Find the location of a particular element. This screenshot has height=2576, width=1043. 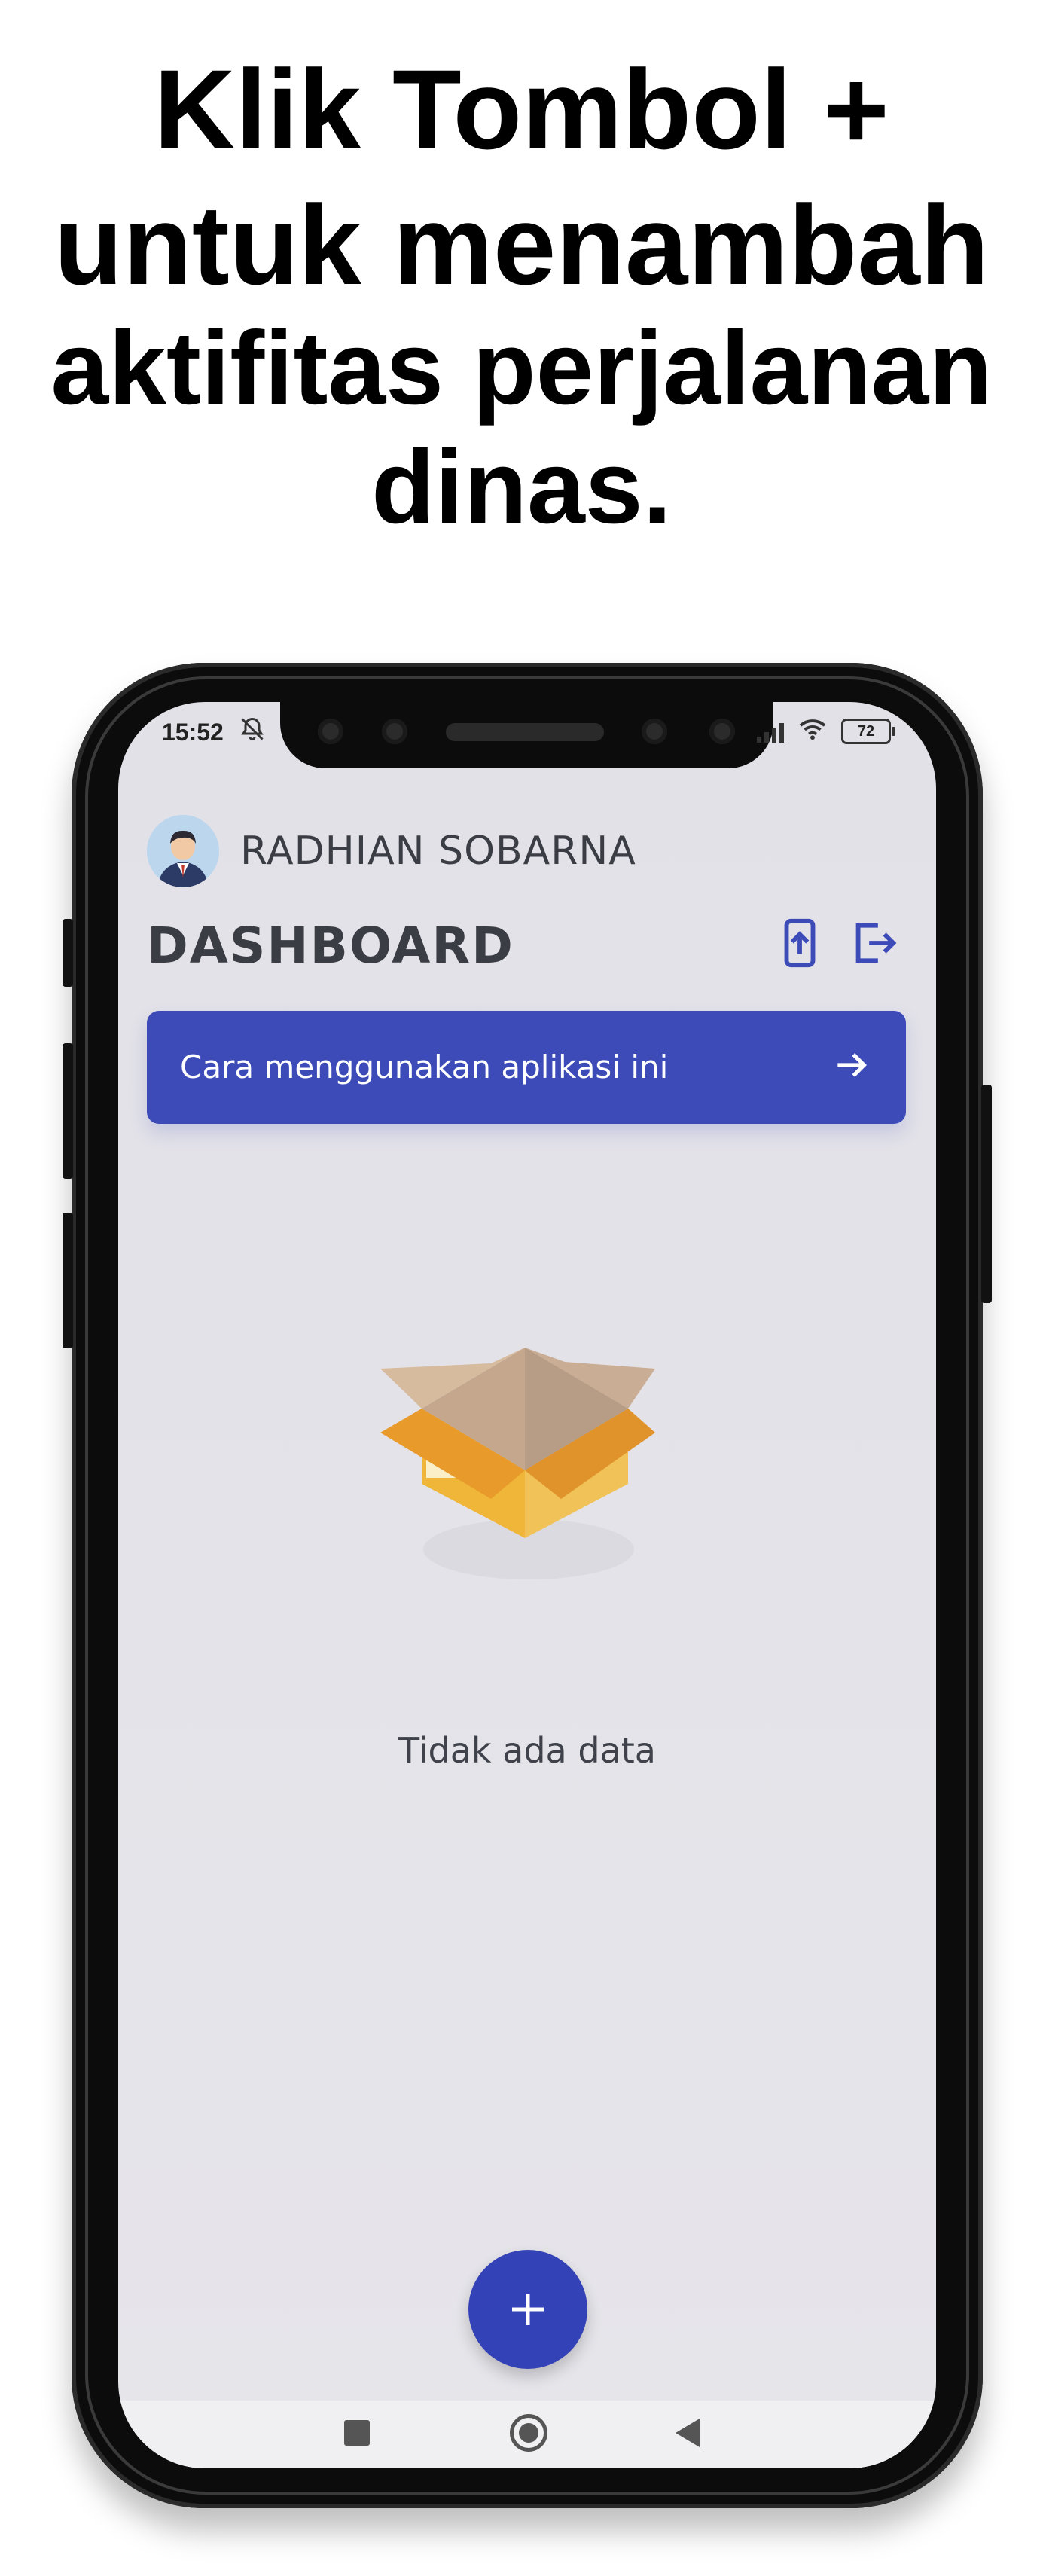

volume-down-button is located at coordinates (68, 1280).